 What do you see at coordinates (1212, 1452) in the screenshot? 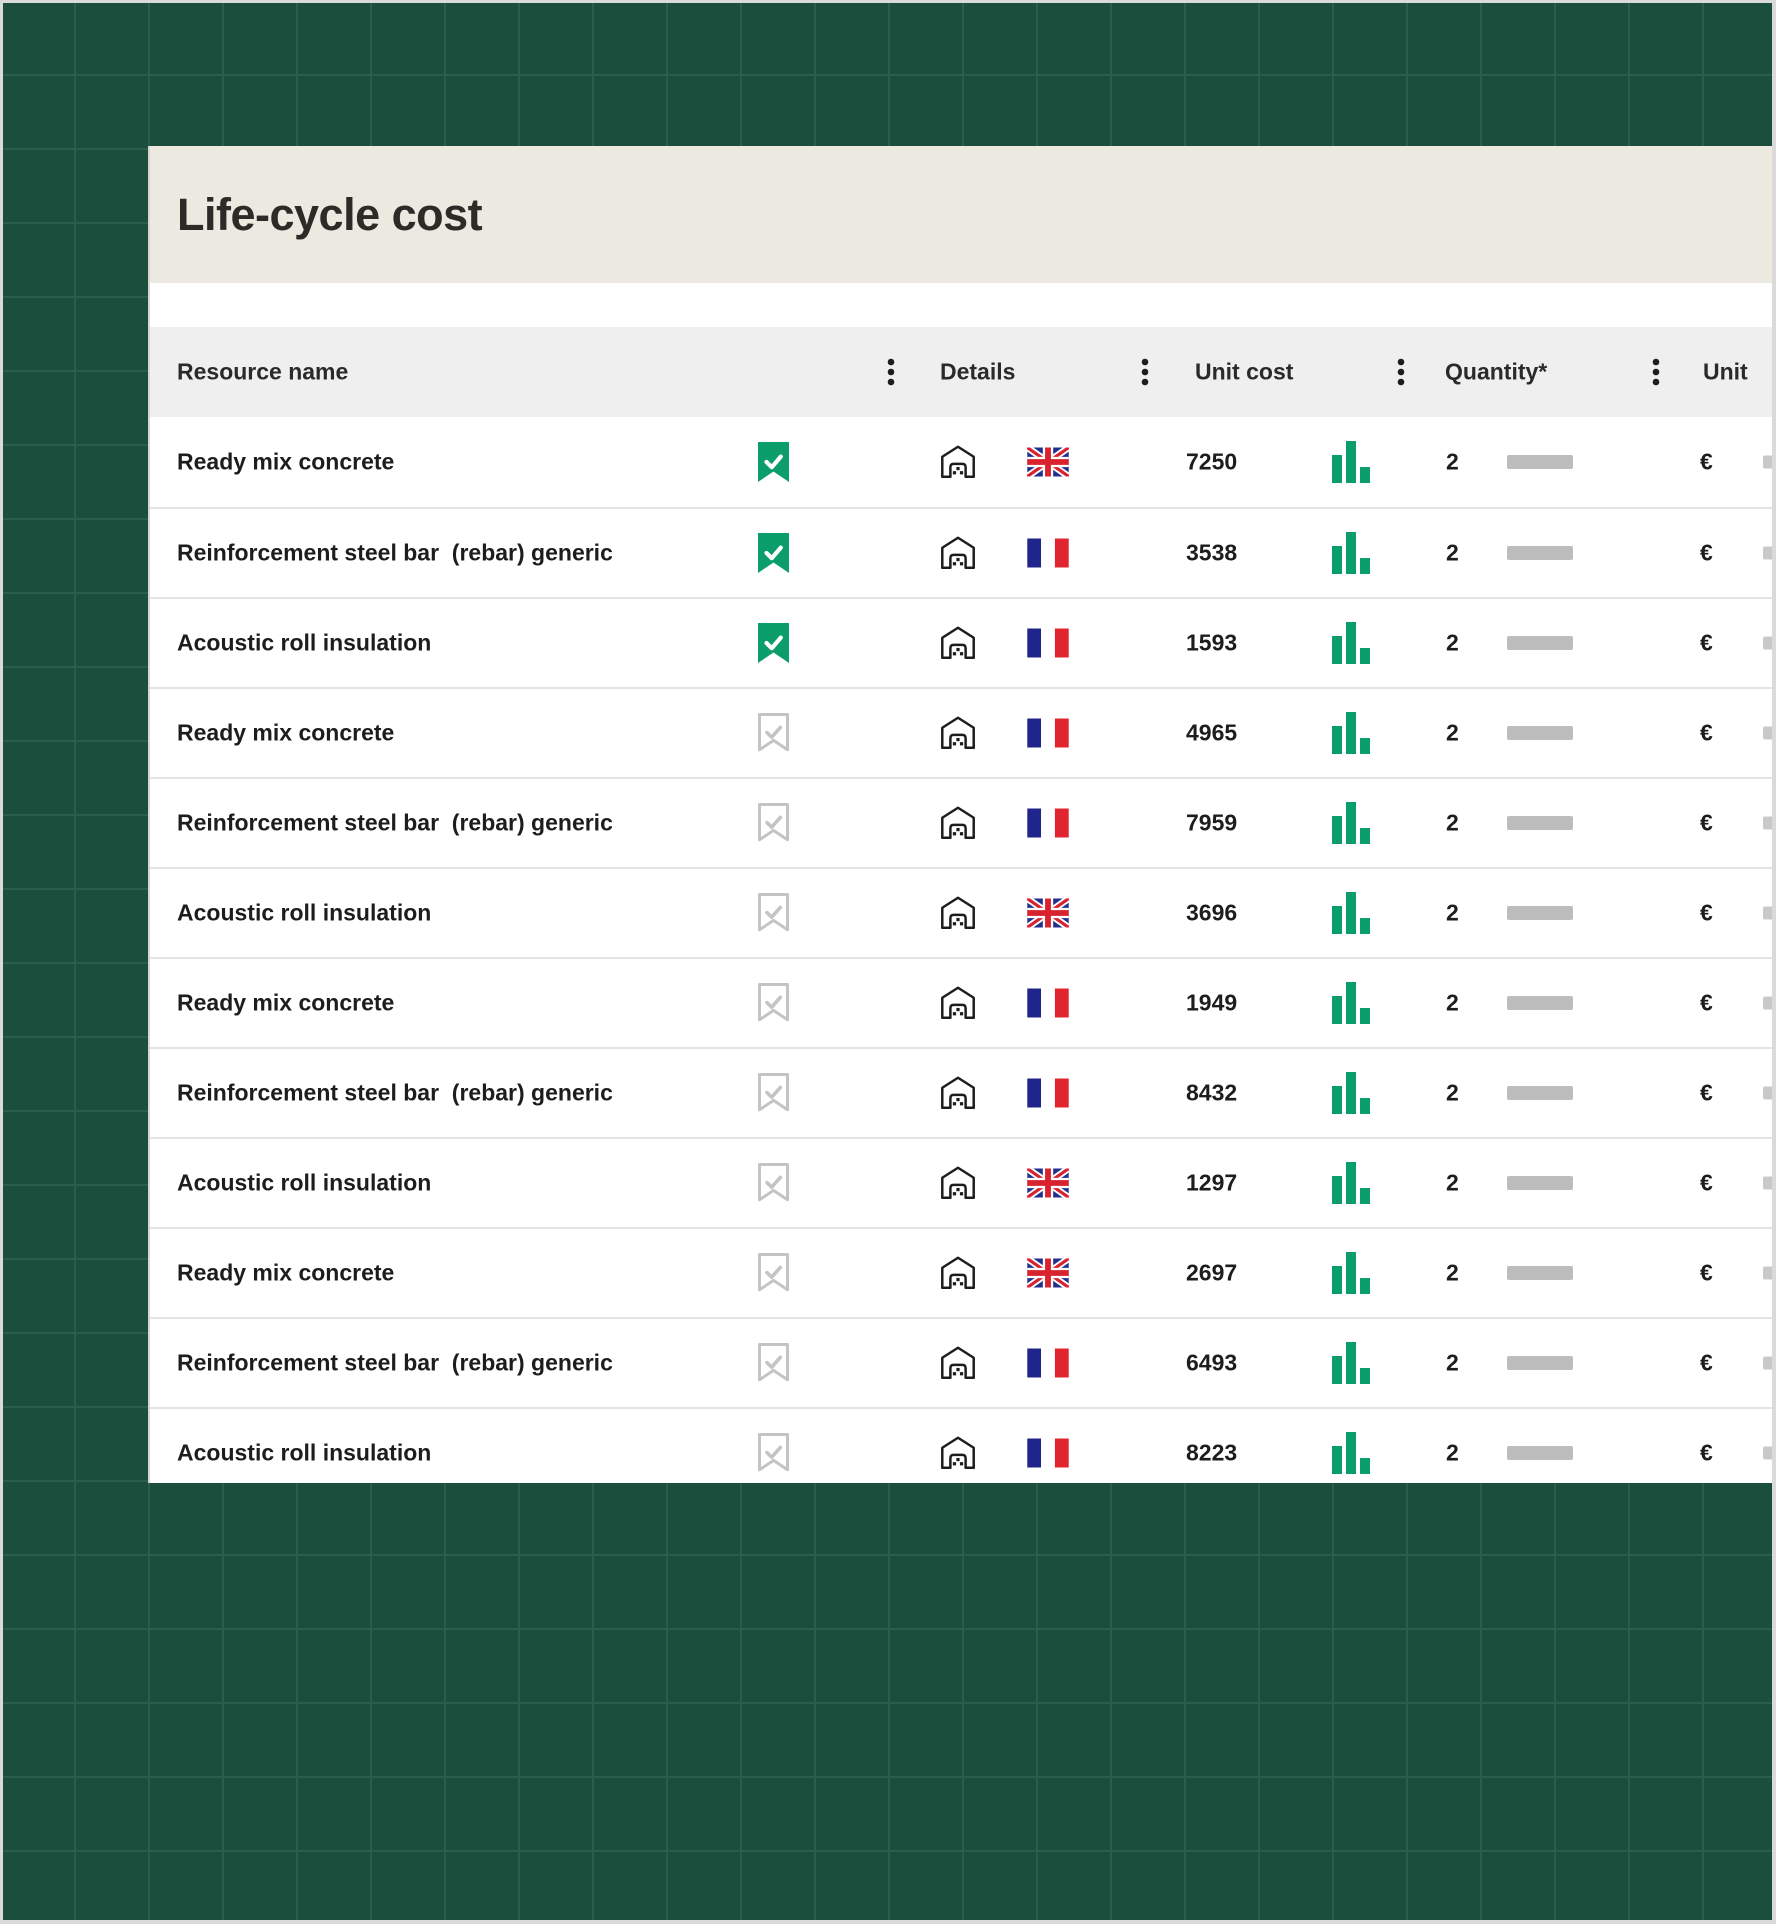
I see `unit-cost-value: 8223` at bounding box center [1212, 1452].